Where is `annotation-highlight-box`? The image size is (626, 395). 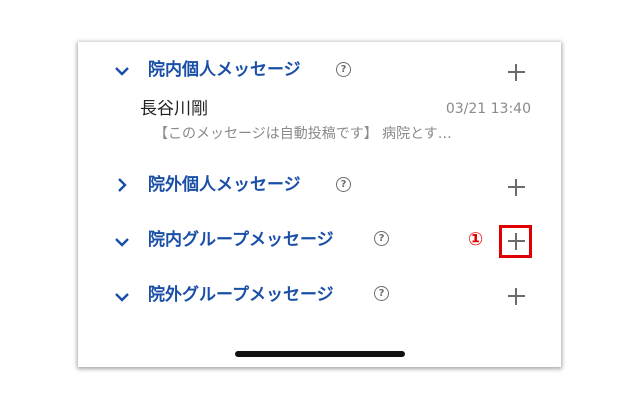 annotation-highlight-box is located at coordinates (515, 241).